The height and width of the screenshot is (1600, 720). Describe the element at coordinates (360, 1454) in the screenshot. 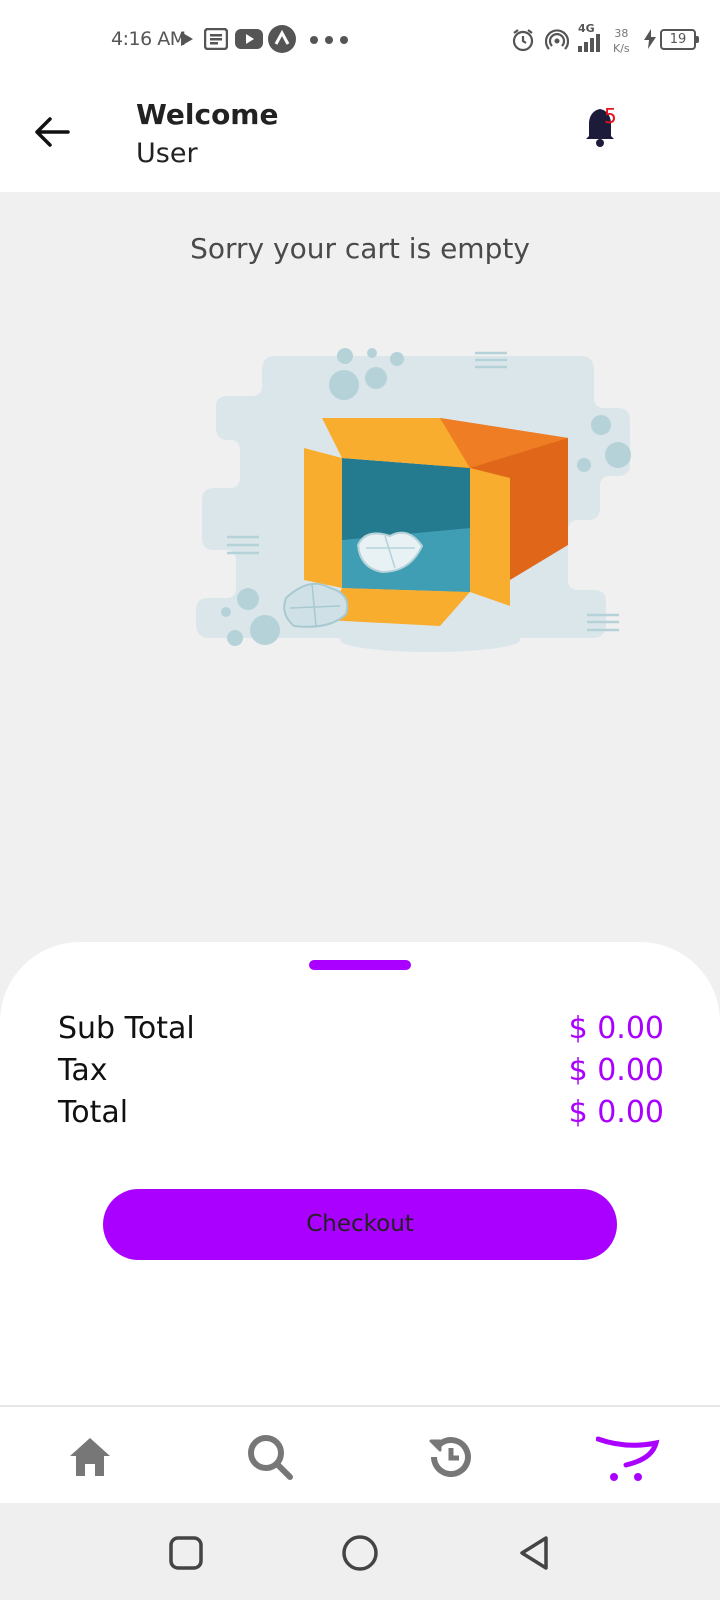

I see `bottom-navigation` at that location.